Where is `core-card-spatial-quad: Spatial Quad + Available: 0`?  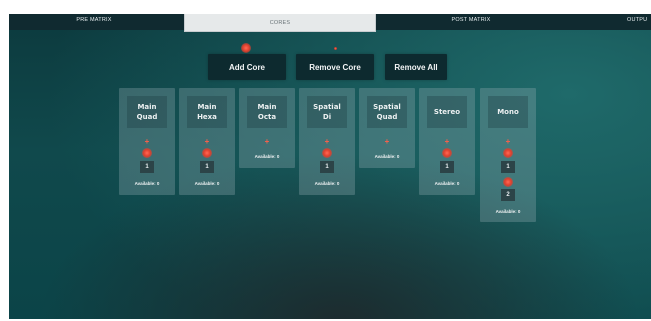 core-card-spatial-quad: Spatial Quad + Available: 0 is located at coordinates (387, 128).